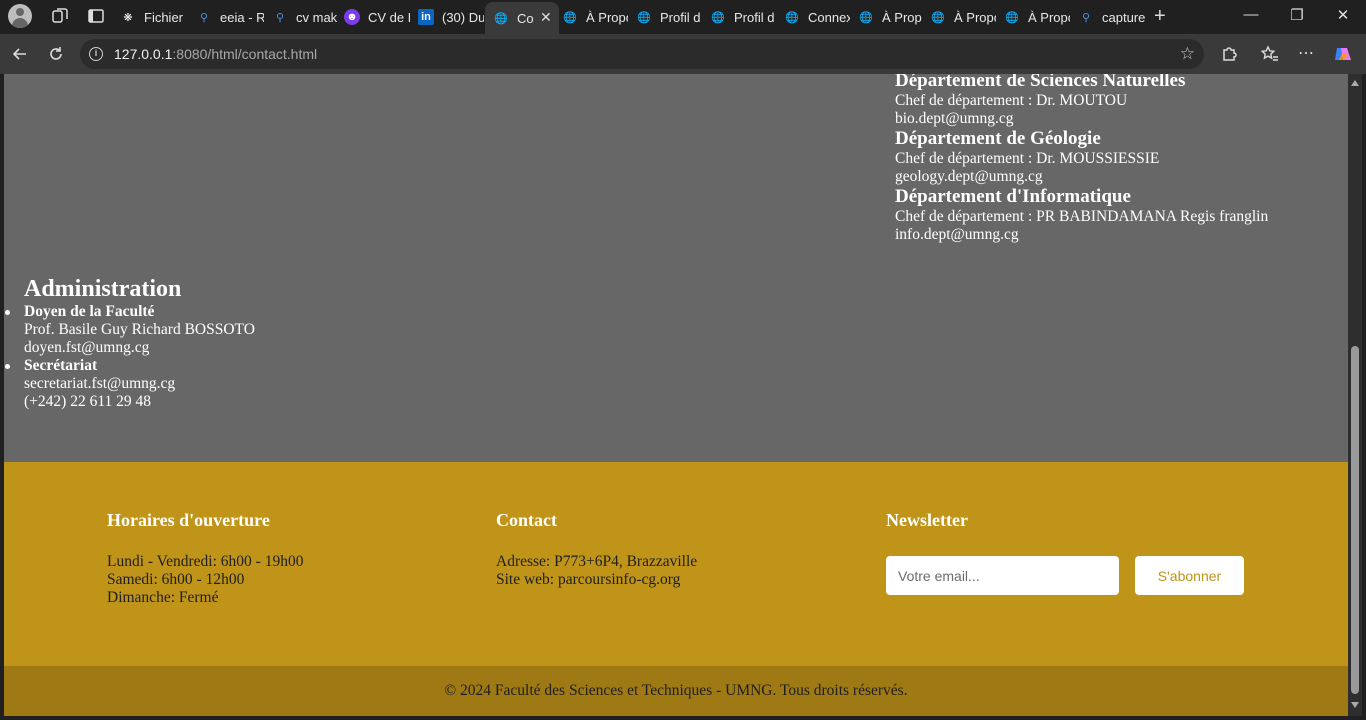  I want to click on browser-tab: 🌐 Connex, so click(817, 17).